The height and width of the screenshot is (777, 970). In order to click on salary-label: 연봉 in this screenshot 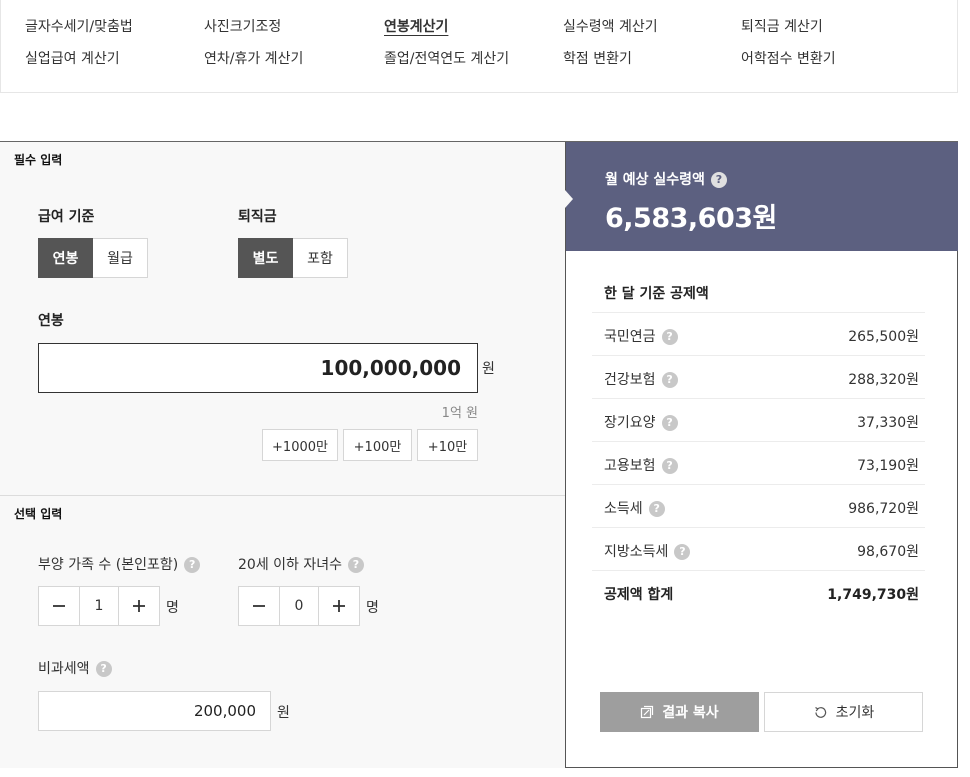, I will do `click(51, 321)`.